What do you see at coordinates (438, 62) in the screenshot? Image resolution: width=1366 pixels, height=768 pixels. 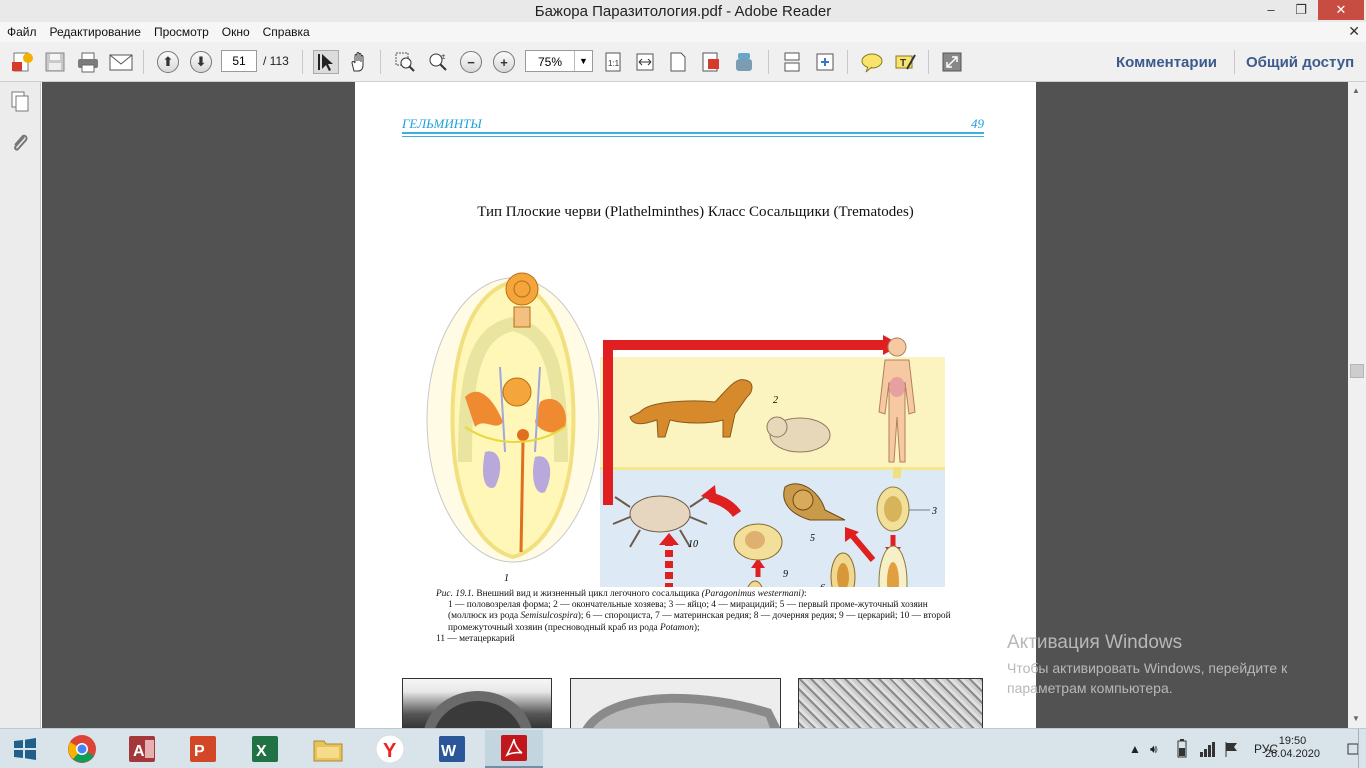 I see `dynamic-zoom-icon: ±` at bounding box center [438, 62].